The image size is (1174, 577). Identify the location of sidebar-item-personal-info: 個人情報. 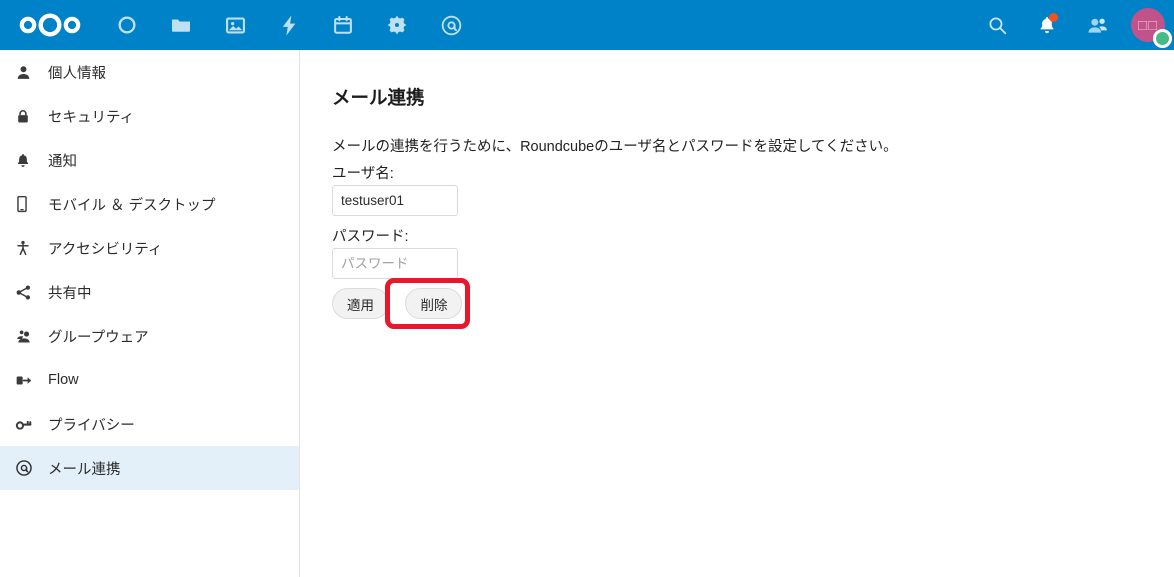
(149, 72).